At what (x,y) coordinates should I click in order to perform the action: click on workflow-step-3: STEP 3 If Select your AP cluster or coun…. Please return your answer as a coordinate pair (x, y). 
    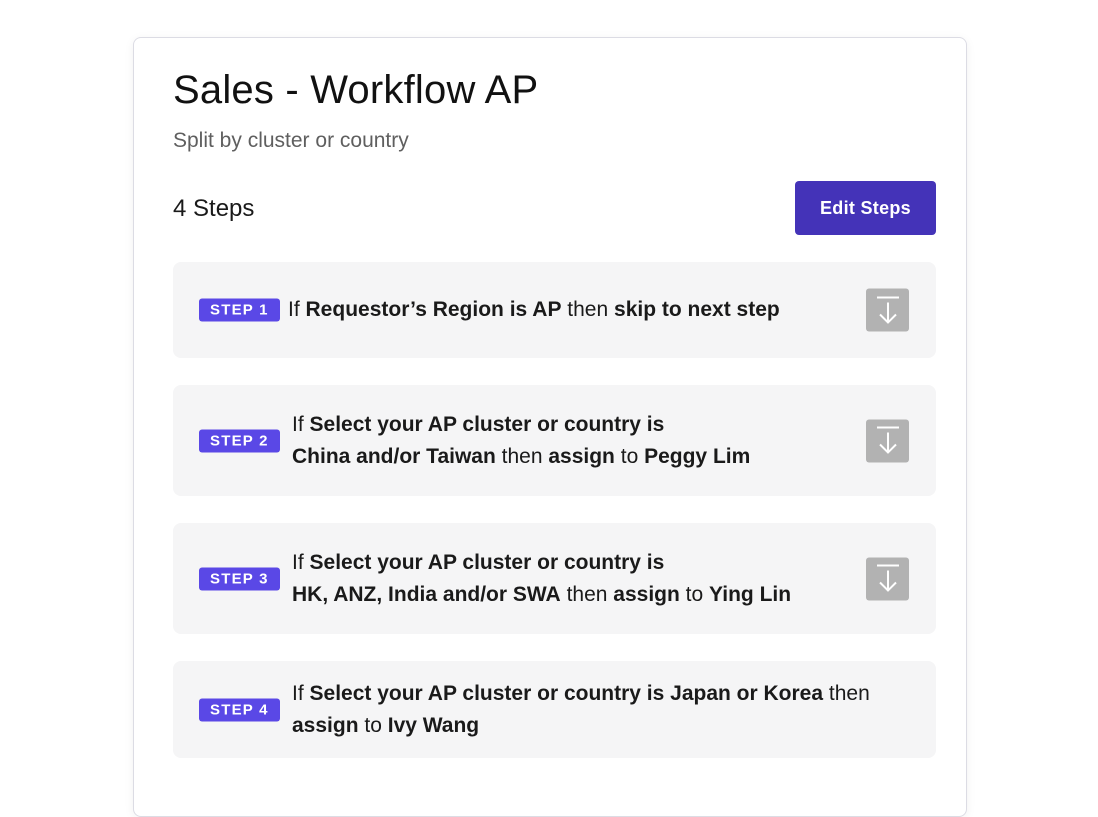
    Looking at the image, I should click on (554, 578).